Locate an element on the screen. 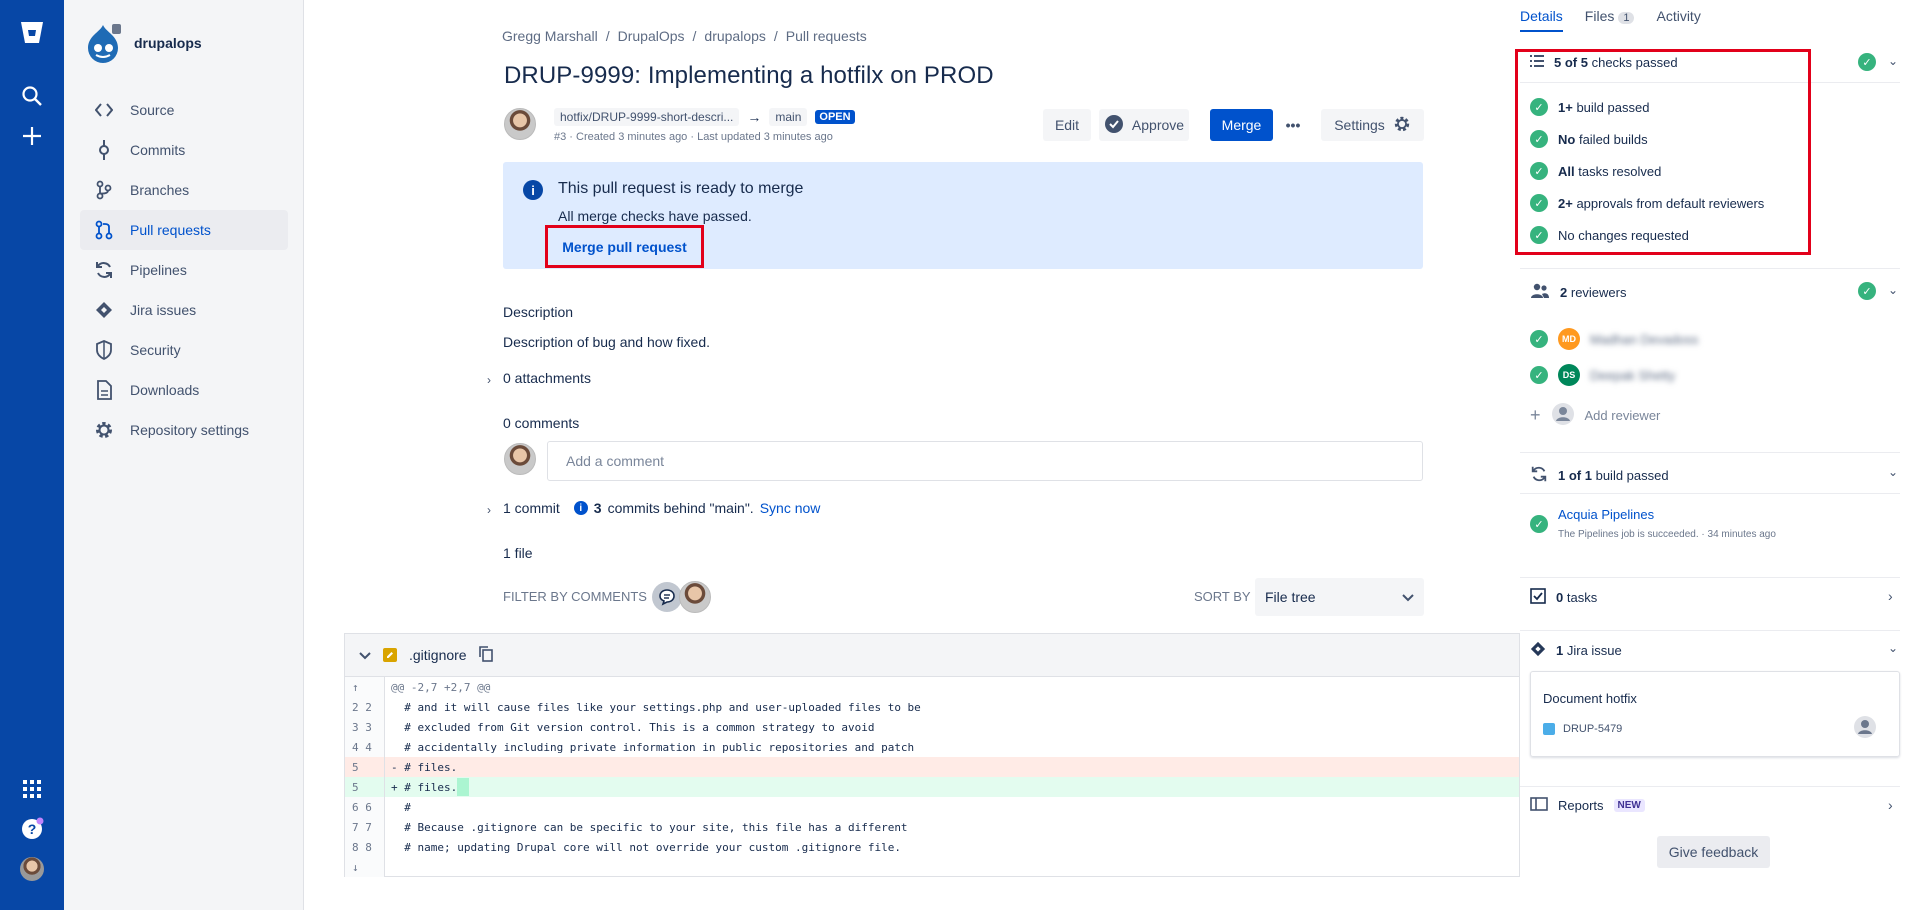 This screenshot has height=910, width=1918. bitbucket-logo-icon is located at coordinates (32, 32).